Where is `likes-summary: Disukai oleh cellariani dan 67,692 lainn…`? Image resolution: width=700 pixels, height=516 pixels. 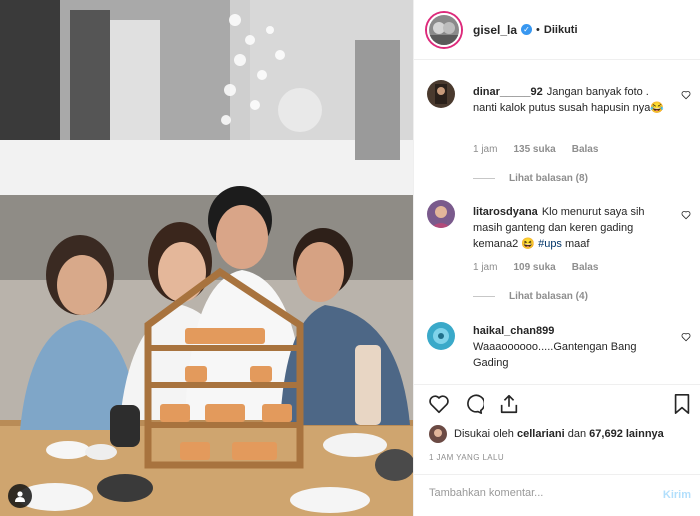 likes-summary: Disukai oleh cellariani dan 67,692 lainn… is located at coordinates (546, 434).